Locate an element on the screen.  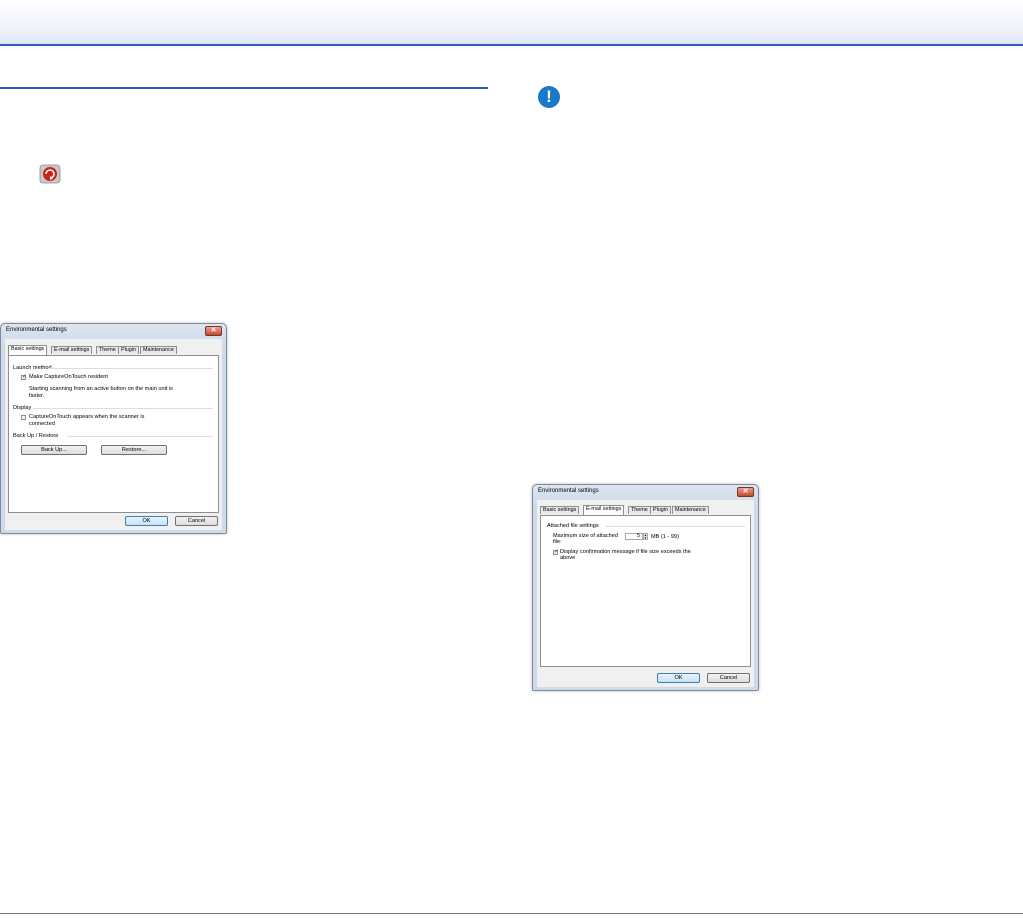
max-size-spinner-input: 5 is located at coordinates (634, 536).